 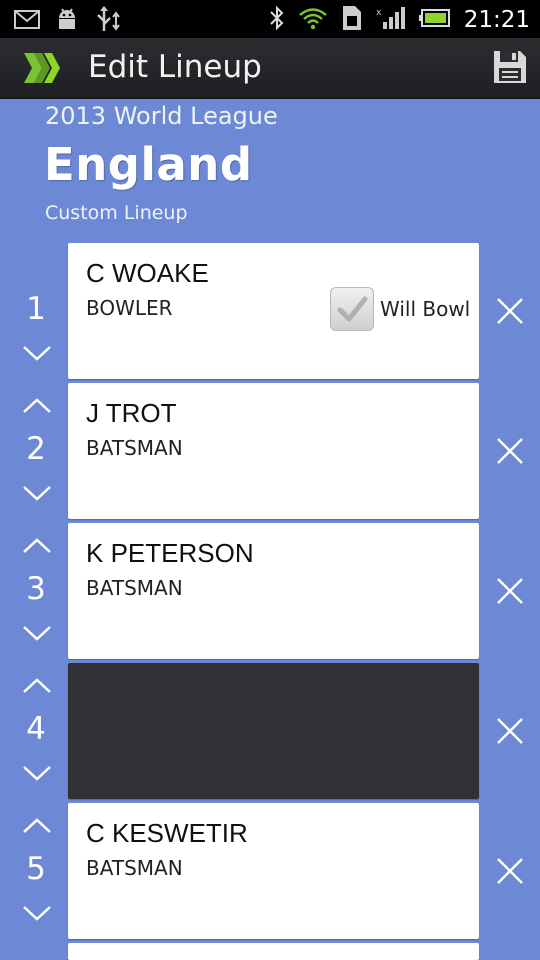 I want to click on app-logo-icon, so click(x=42, y=70).